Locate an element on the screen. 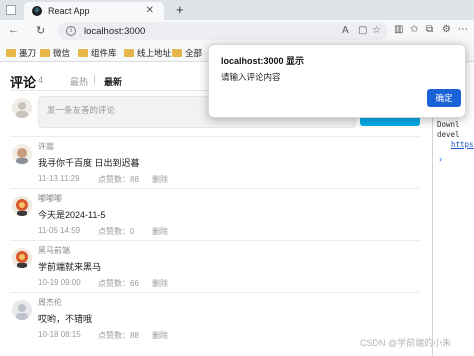 The width and height of the screenshot is (474, 356). comment-text: 今天是2024-11-5 is located at coordinates (72, 215).